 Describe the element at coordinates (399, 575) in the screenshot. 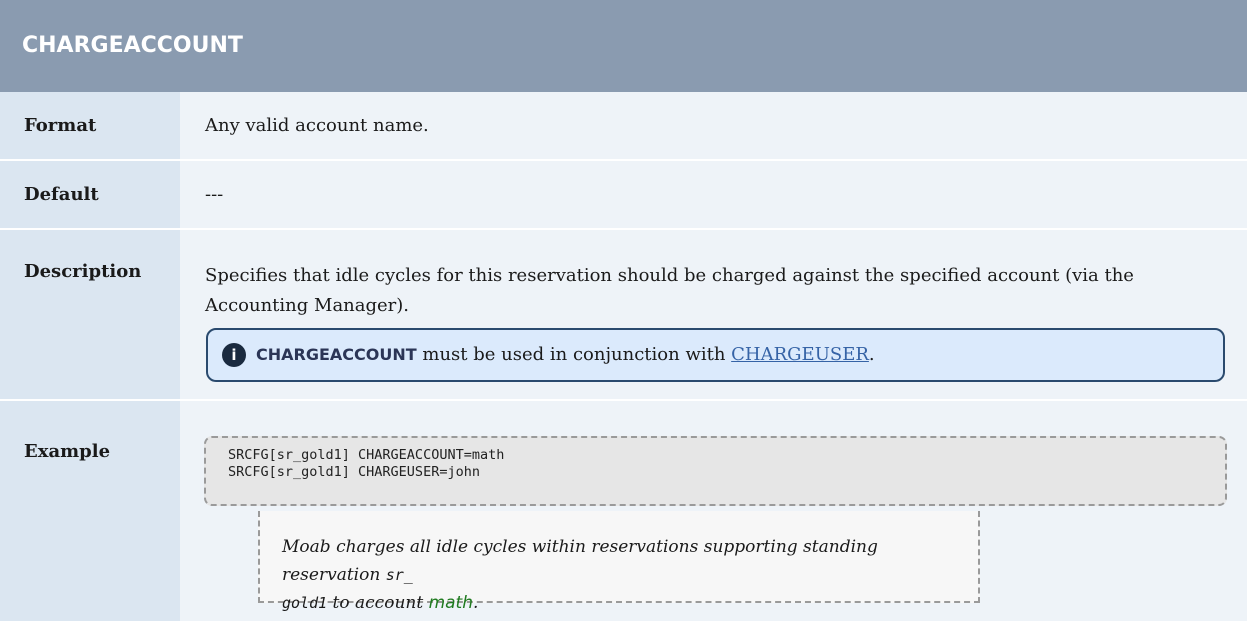

I see `caption-mono: sr_` at that location.